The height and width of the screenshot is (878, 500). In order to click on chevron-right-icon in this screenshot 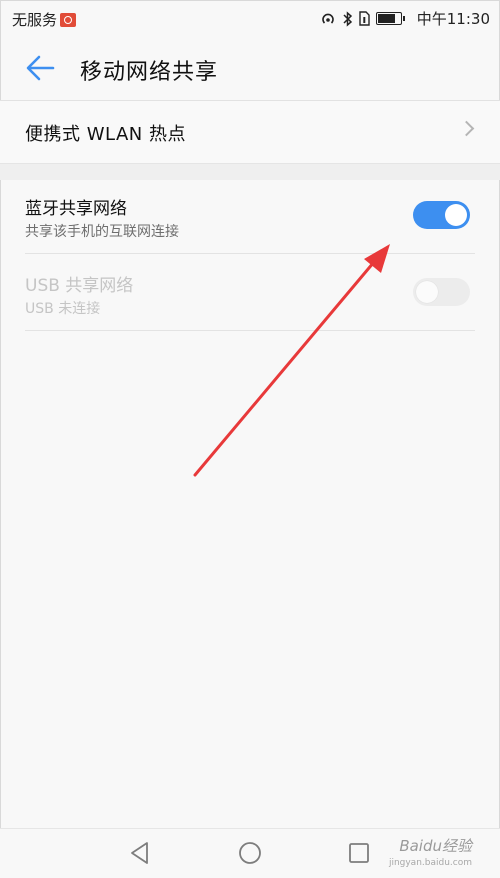, I will do `click(466, 128)`.